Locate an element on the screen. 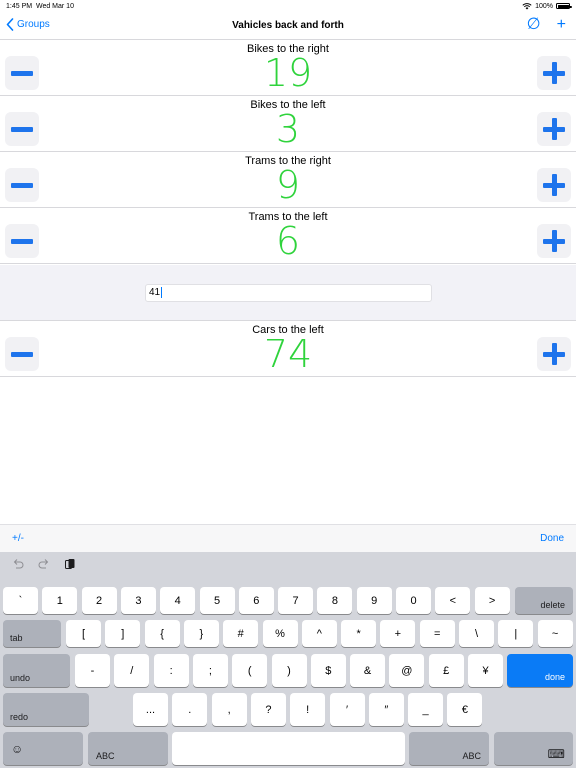 Image resolution: width=576 pixels, height=768 pixels. key: < is located at coordinates (453, 600).